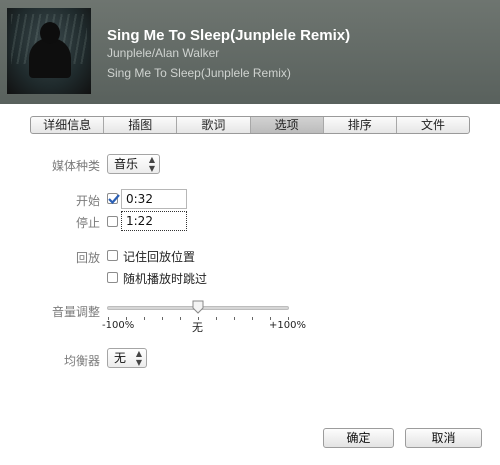 The image size is (500, 465). Describe the element at coordinates (68, 125) in the screenshot. I see `tab-details: 详细信息` at that location.